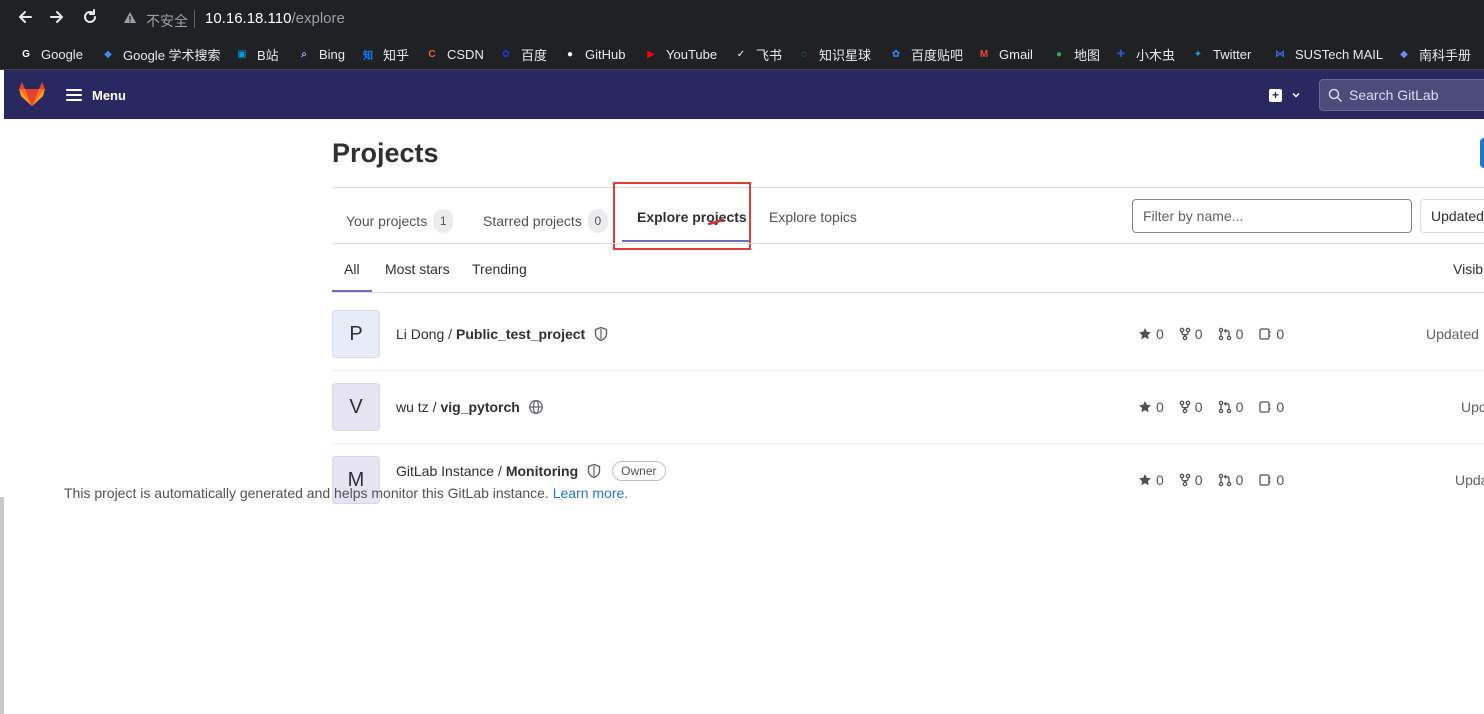  What do you see at coordinates (90, 19) in the screenshot?
I see `reload-icon` at bounding box center [90, 19].